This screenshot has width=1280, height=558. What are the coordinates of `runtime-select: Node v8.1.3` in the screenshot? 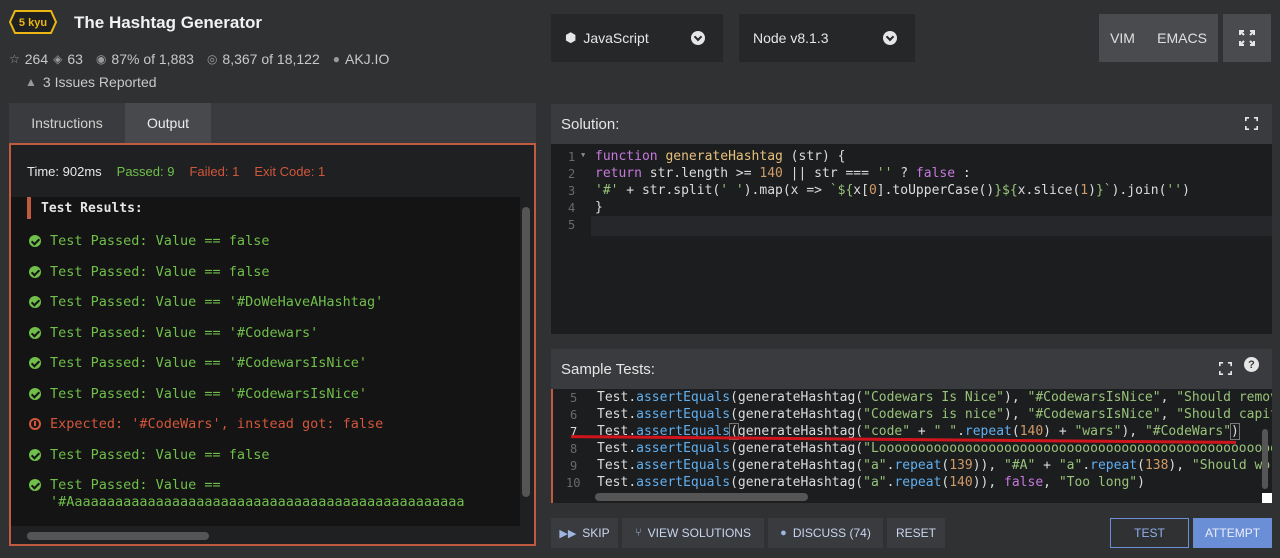 It's located at (827, 38).